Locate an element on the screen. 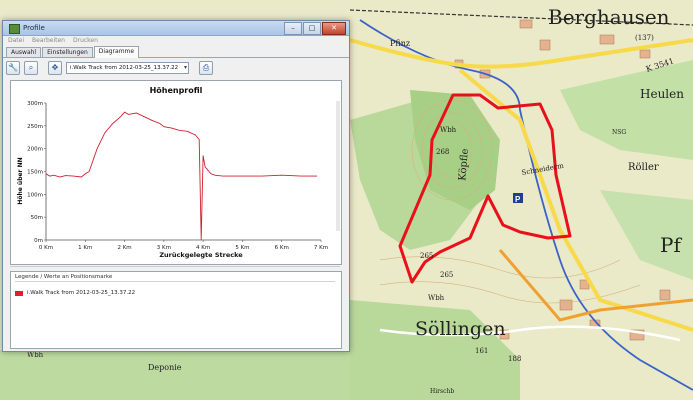 The height and width of the screenshot is (400, 693). menu-bearbeiten: Bearbeiten is located at coordinates (48, 41).